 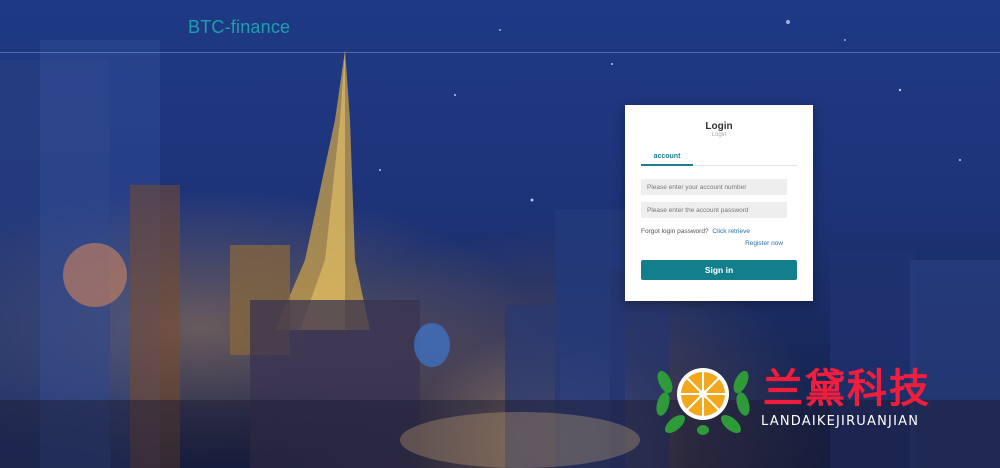 What do you see at coordinates (840, 421) in the screenshot?
I see `watermark-english-text: LANDAIKEJIRUANJIAN` at bounding box center [840, 421].